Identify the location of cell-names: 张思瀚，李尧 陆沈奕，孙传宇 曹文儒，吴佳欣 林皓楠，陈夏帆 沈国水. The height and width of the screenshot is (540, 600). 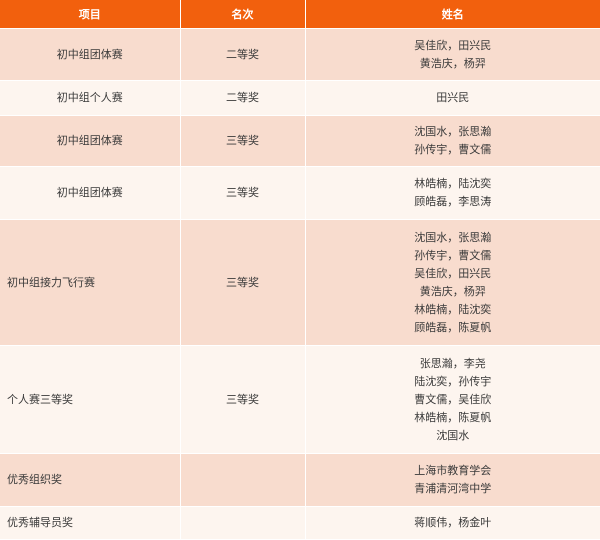
(452, 399).